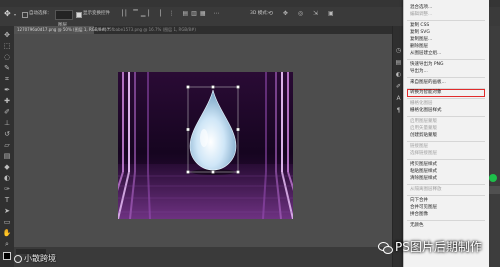 The image size is (500, 267). What do you see at coordinates (7, 256) in the screenshot?
I see `foreground-color-swatch` at bounding box center [7, 256].